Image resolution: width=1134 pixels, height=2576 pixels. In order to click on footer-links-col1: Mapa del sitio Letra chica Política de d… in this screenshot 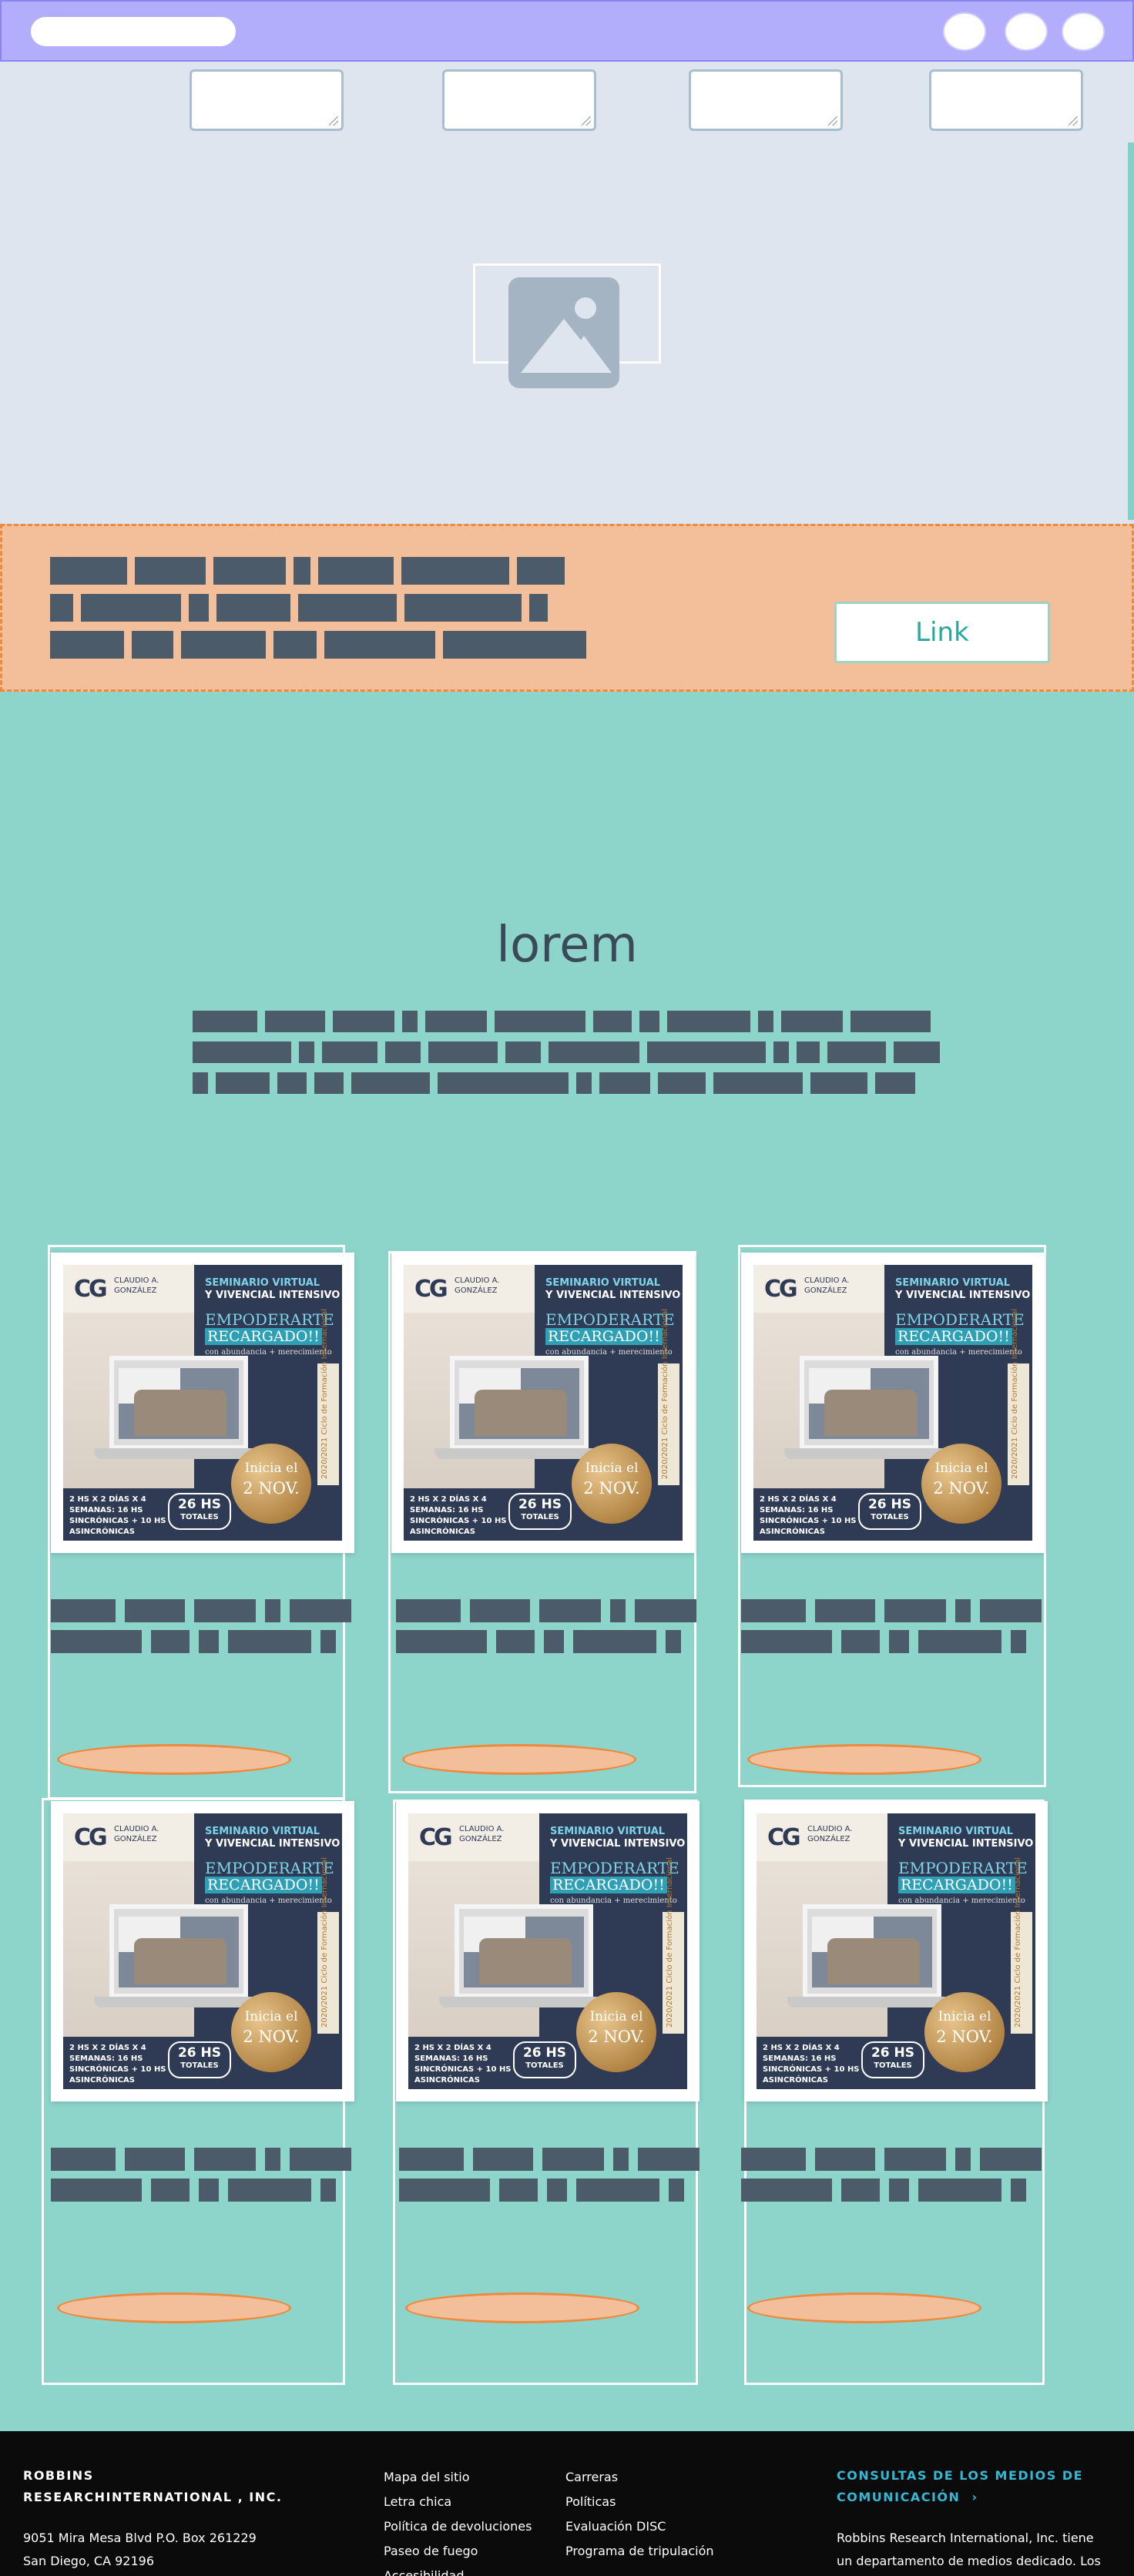, I will do `click(458, 2520)`.